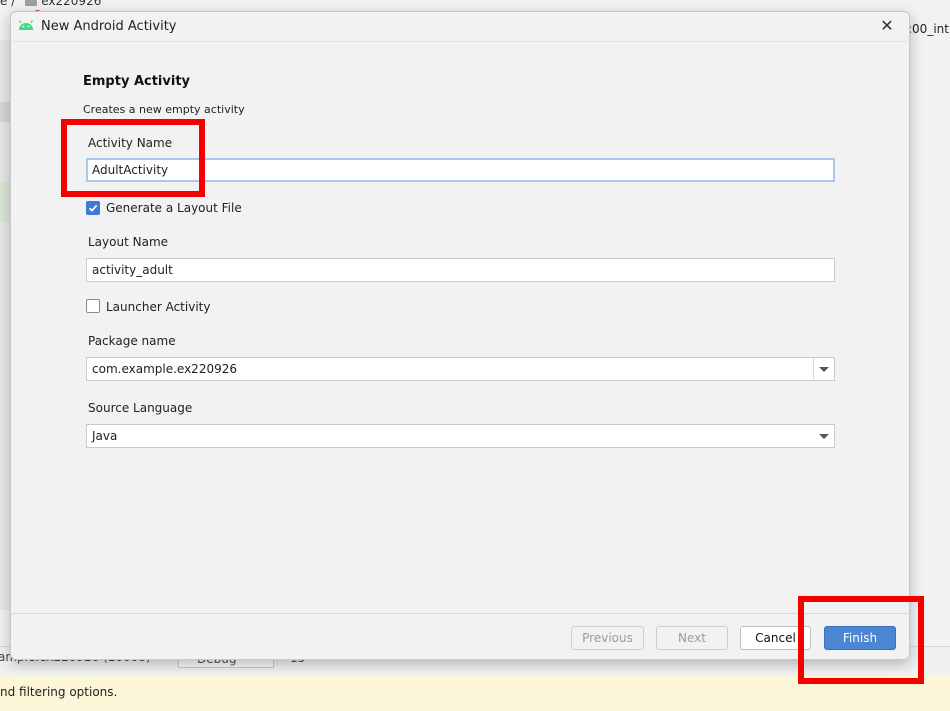 The height and width of the screenshot is (711, 950). I want to click on source-language-label: Source Language, so click(140, 408).